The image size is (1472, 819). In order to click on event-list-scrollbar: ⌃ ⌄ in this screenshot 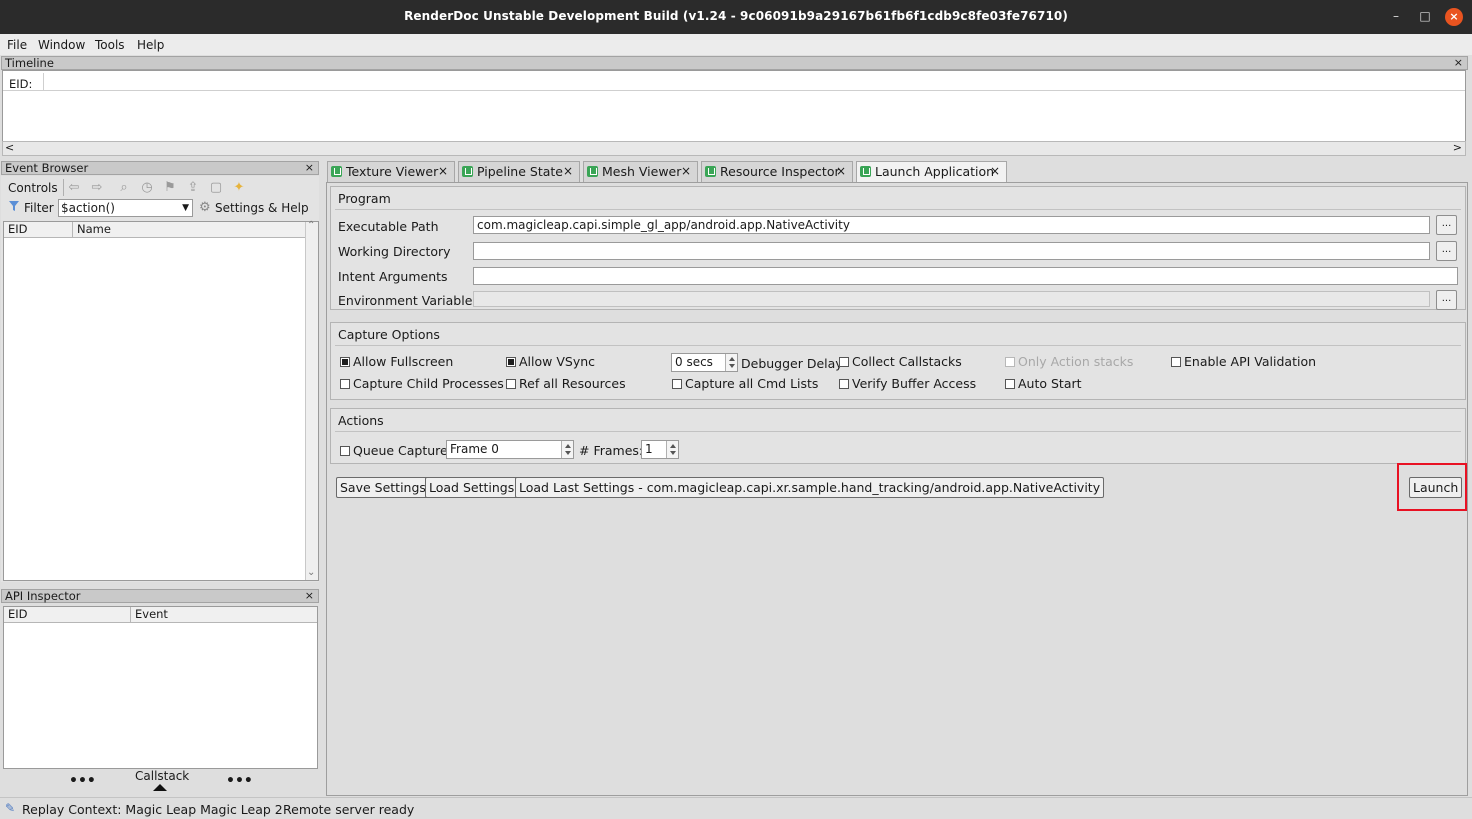, I will do `click(311, 400)`.